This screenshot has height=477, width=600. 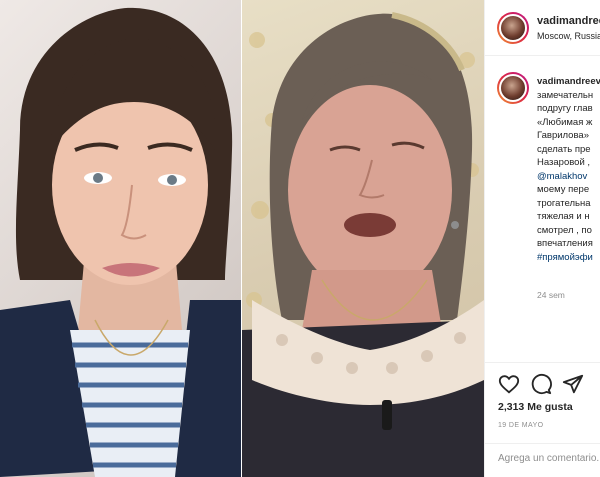 I want to click on caption-line: замечательн, so click(x=565, y=95).